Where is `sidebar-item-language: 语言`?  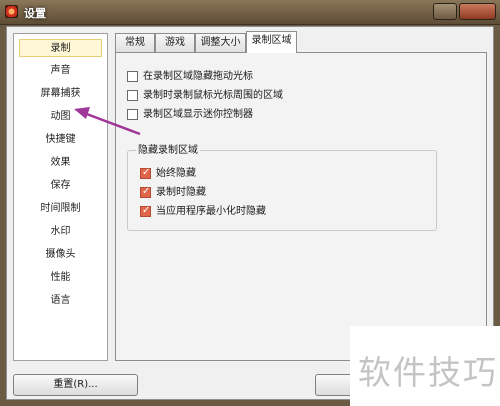 sidebar-item-language: 语言 is located at coordinates (60, 301).